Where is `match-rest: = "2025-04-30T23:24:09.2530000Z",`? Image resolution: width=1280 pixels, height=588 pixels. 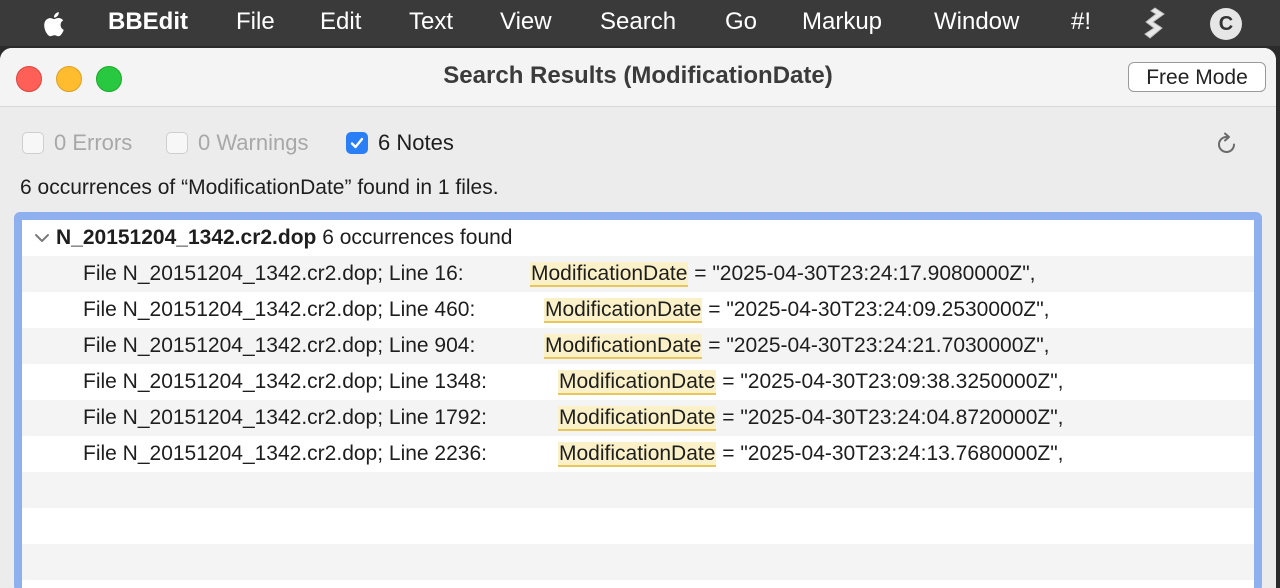 match-rest: = "2025-04-30T23:24:09.2530000Z", is located at coordinates (876, 309).